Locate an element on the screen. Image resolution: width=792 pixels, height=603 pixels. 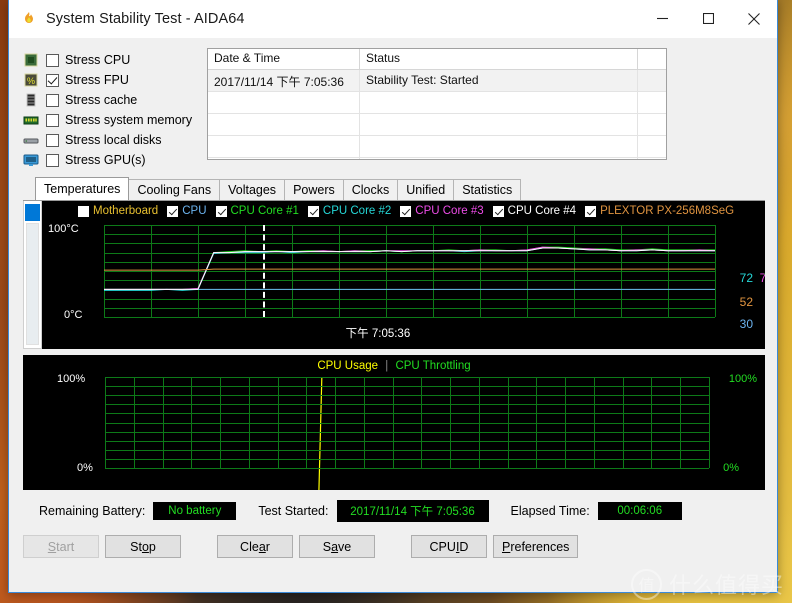
stop-button: St o p is located at coordinates (143, 546).